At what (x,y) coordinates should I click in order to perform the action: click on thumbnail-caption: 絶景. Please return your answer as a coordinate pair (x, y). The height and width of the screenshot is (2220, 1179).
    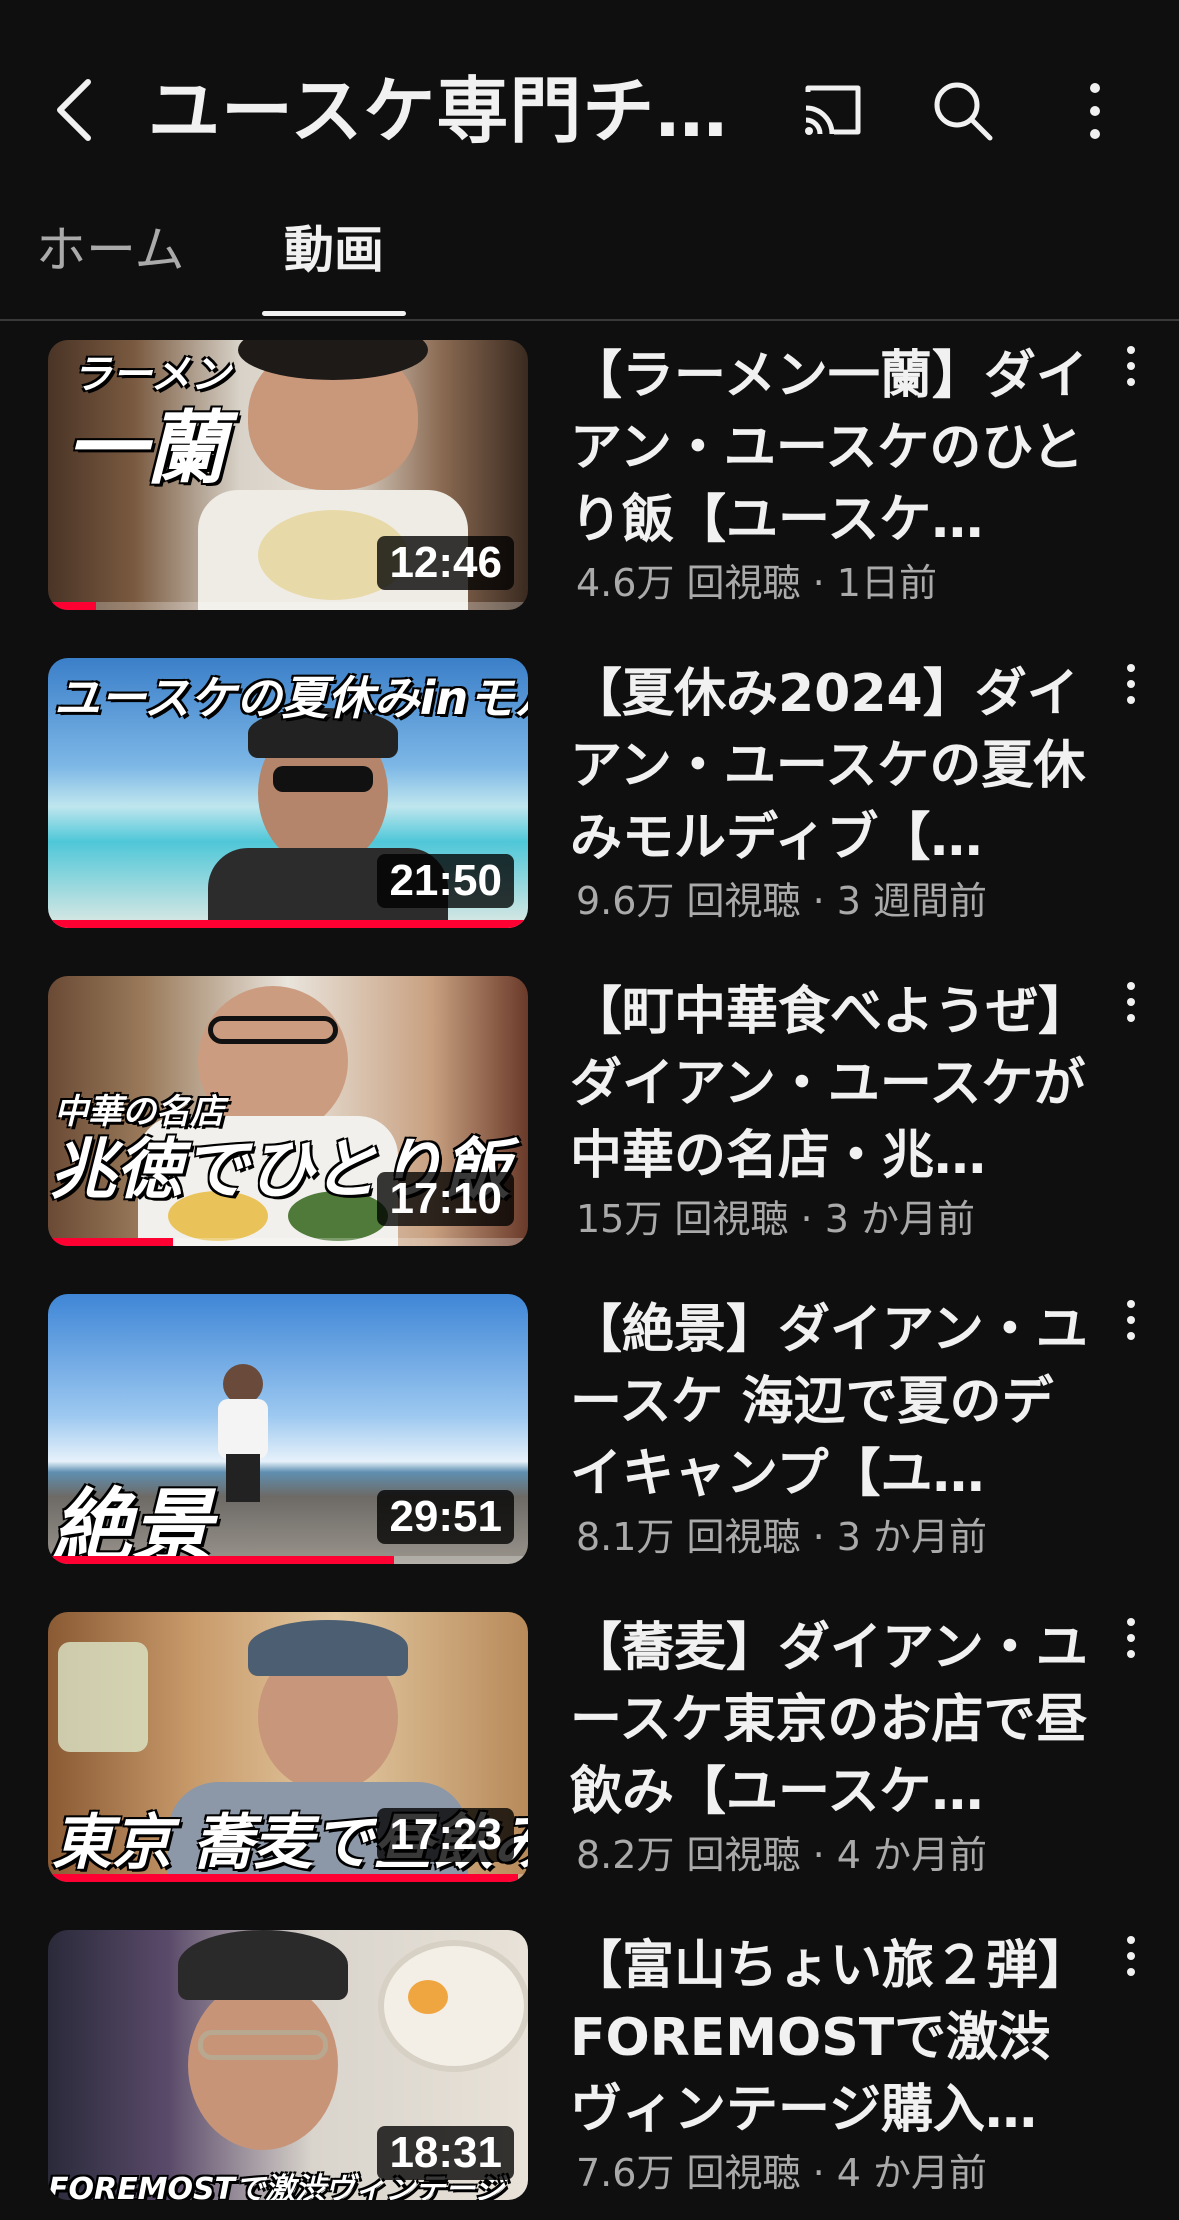
    Looking at the image, I should click on (132, 1522).